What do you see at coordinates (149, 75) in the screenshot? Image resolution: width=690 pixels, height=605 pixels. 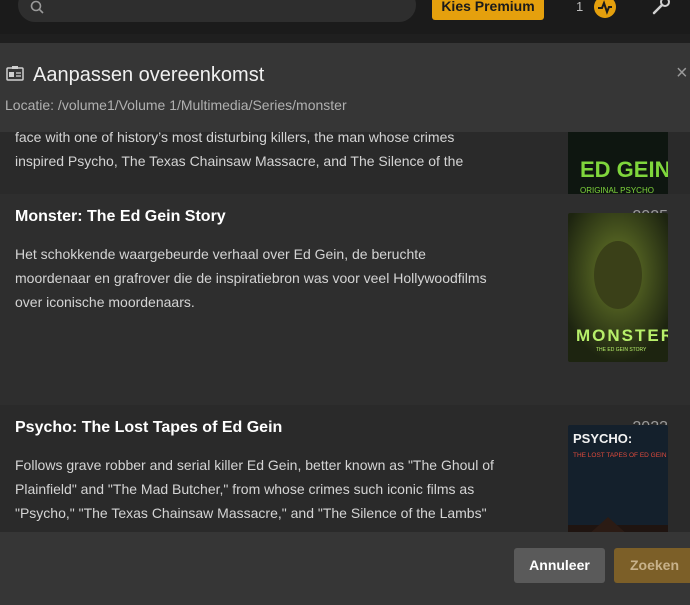 I see `dialog-title: Aanpassen overeenkomst` at bounding box center [149, 75].